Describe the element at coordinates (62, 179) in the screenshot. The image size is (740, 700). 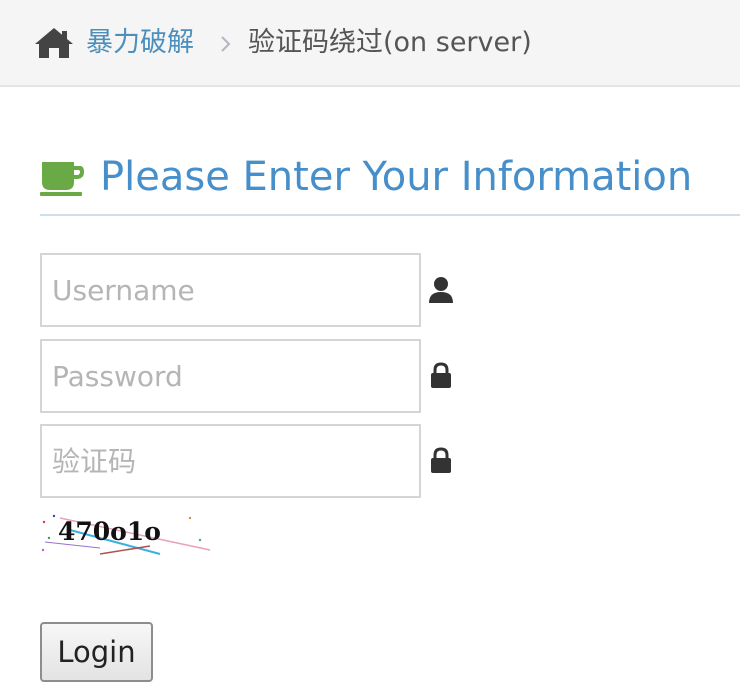
I see `coffee-icon` at that location.